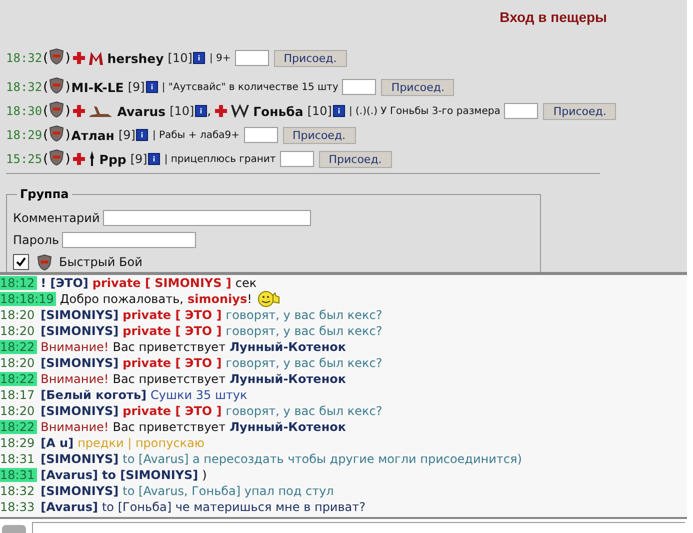  Describe the element at coordinates (228, 491) in the screenshot. I see `message-text: to [Avarus, Гоньба] упал под стул` at that location.